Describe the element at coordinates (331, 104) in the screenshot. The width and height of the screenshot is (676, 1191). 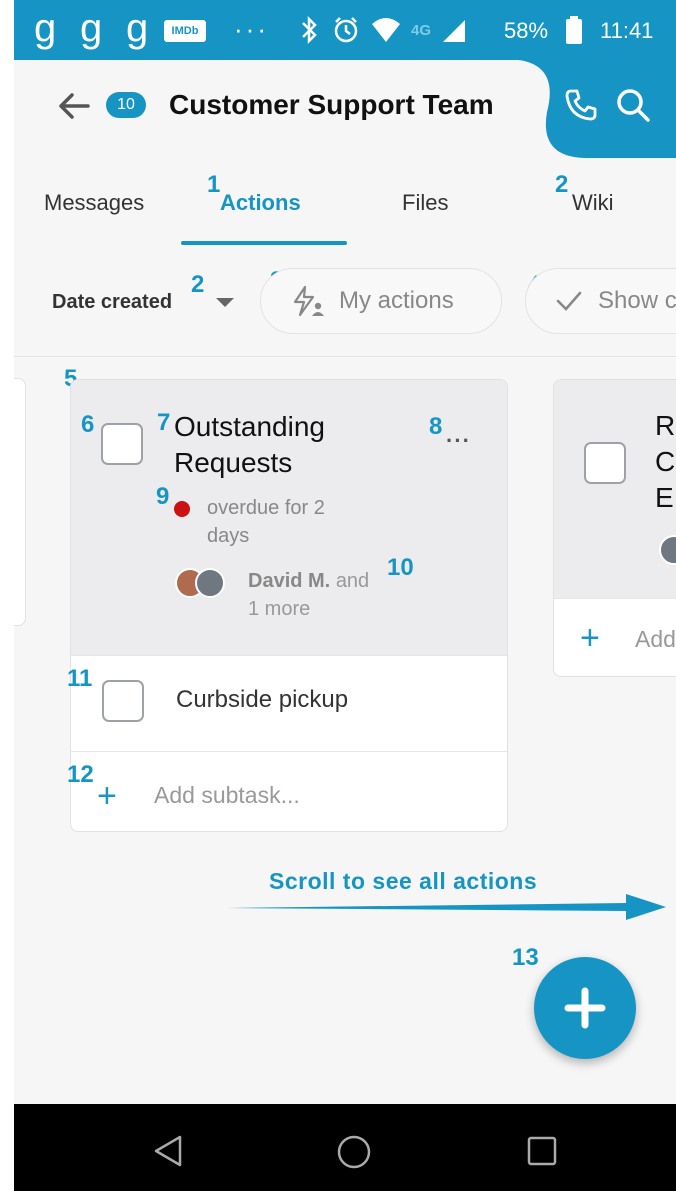
I see `page-title: Customer Support Team` at that location.